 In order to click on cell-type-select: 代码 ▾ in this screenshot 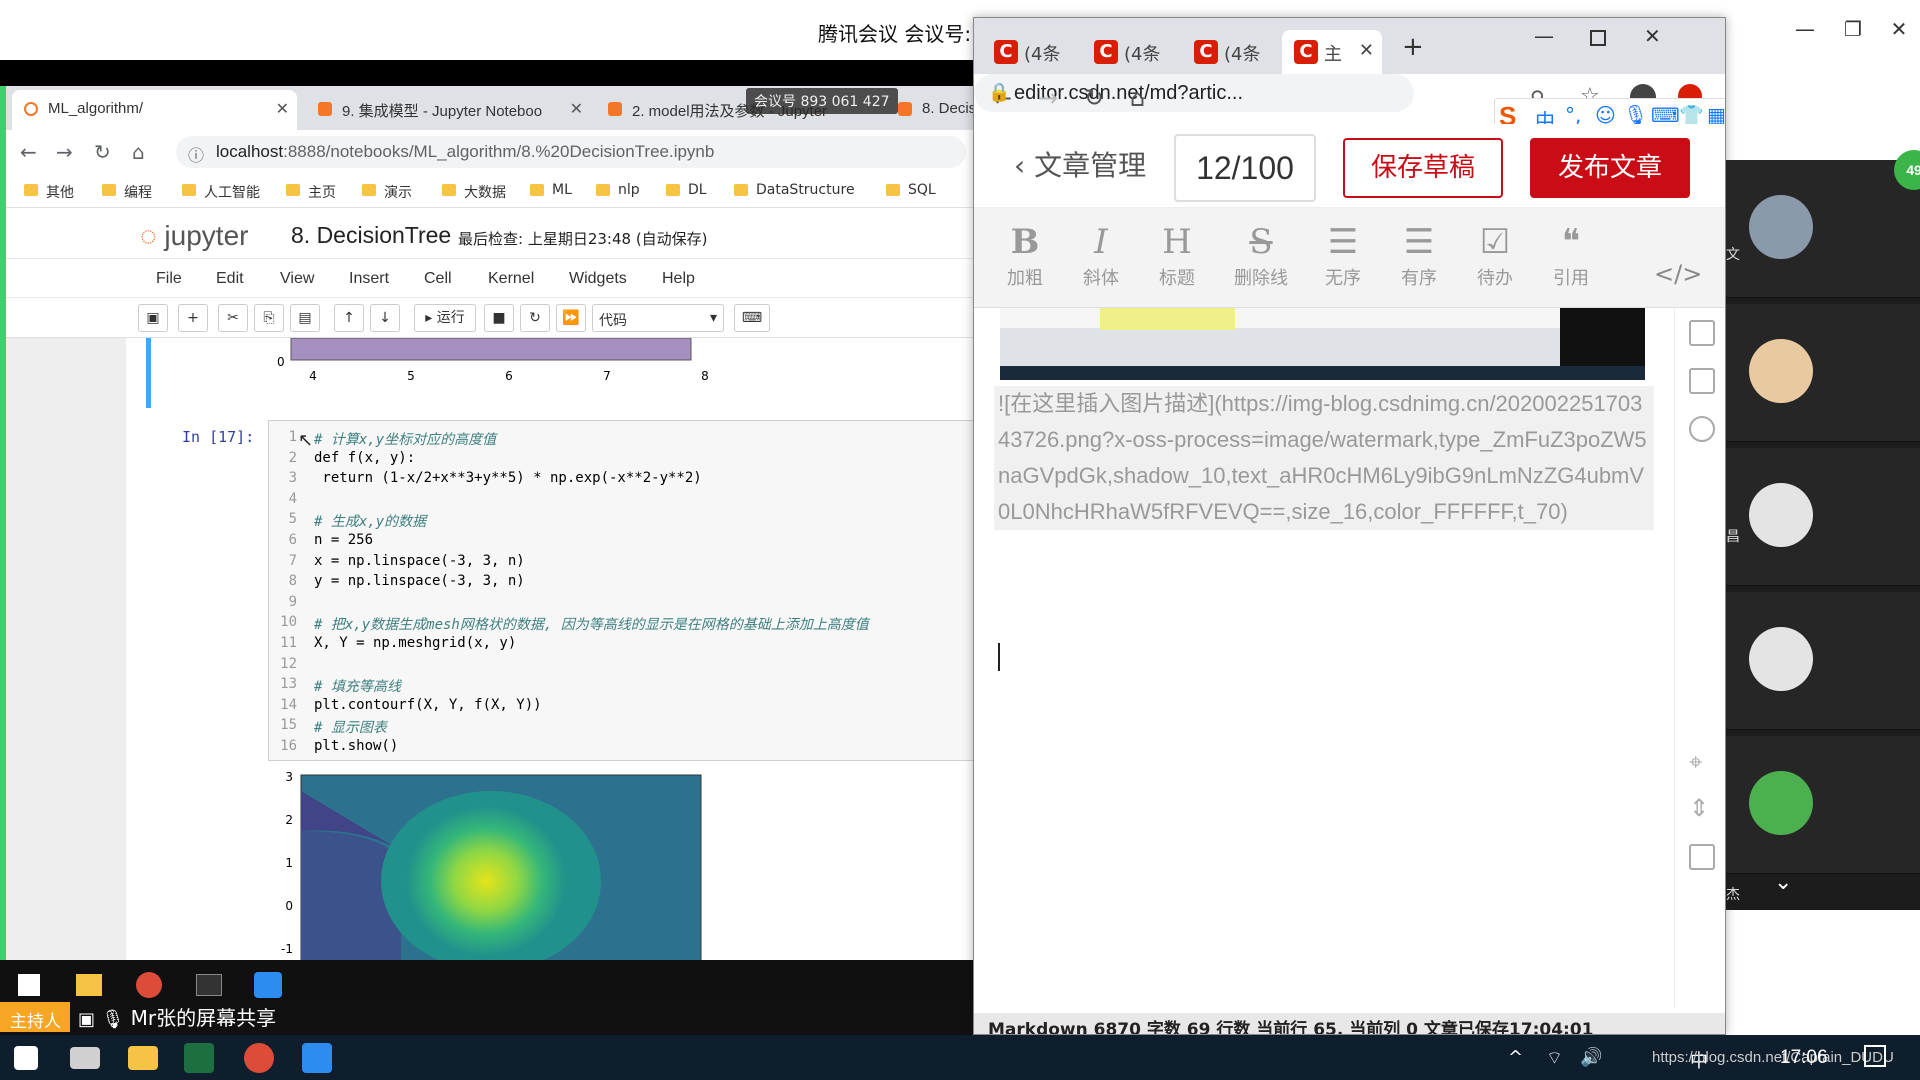, I will do `click(658, 318)`.